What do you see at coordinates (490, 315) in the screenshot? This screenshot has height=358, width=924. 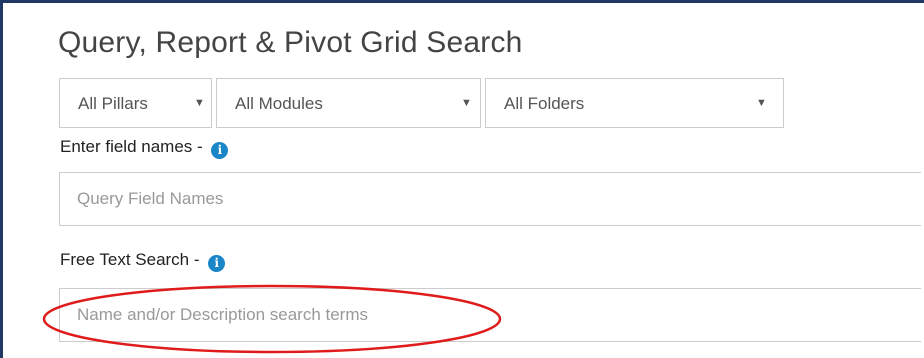 I see `free-text-search-input` at bounding box center [490, 315].